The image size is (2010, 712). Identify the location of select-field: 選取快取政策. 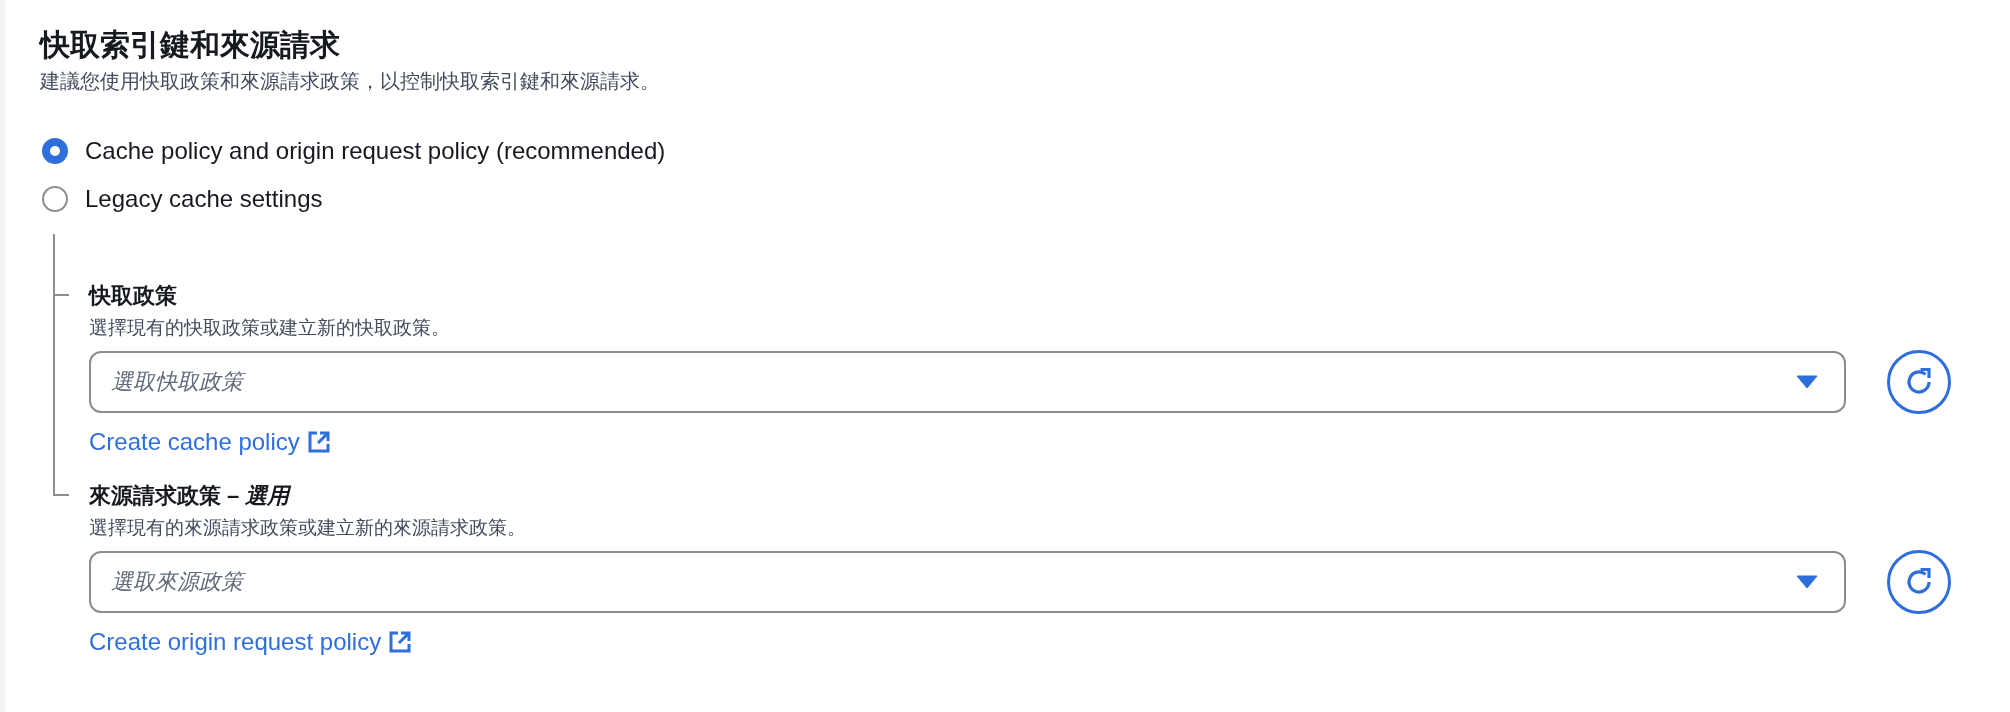
(967, 382).